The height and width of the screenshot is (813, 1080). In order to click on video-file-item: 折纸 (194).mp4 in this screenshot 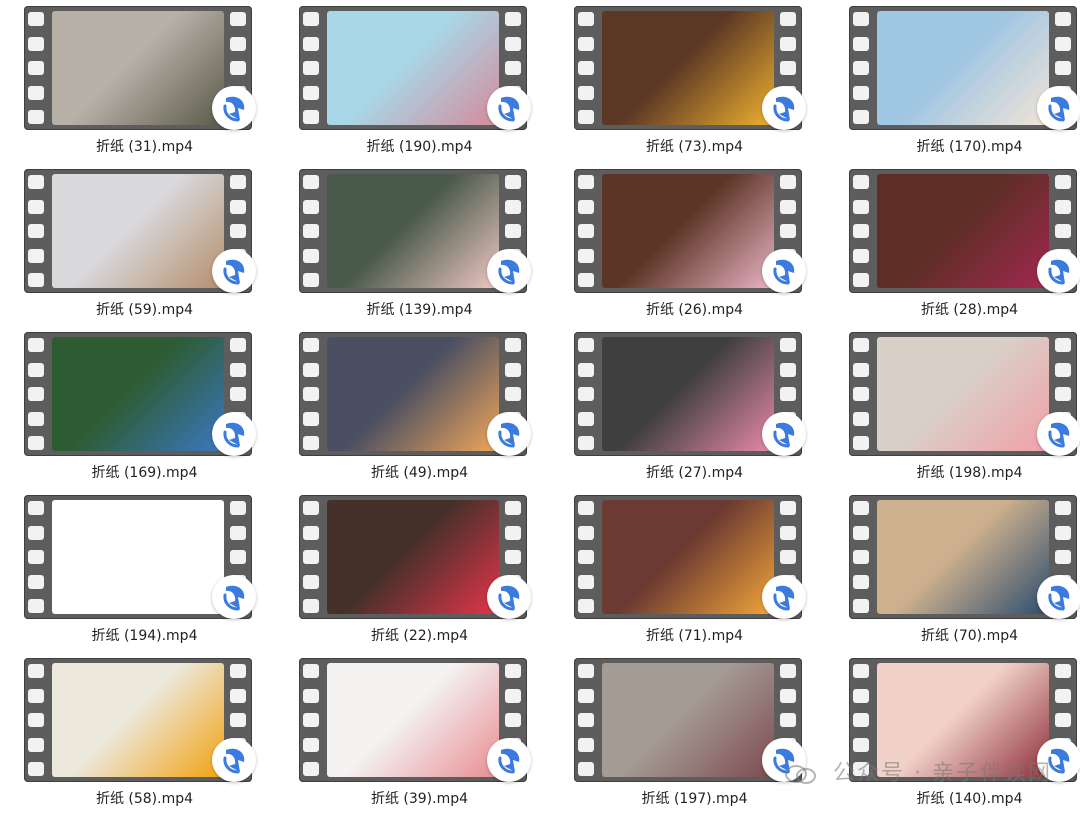, I will do `click(134, 569)`.